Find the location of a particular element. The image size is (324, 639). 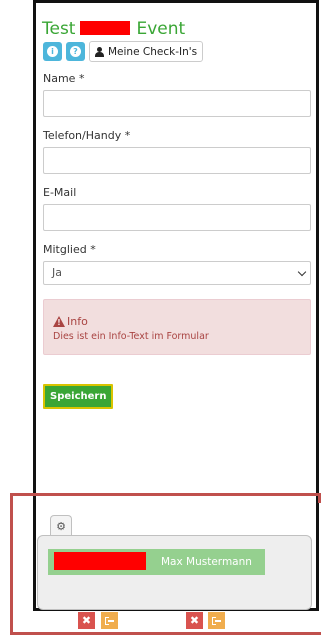

info-circle-icon: i is located at coordinates (52, 51).